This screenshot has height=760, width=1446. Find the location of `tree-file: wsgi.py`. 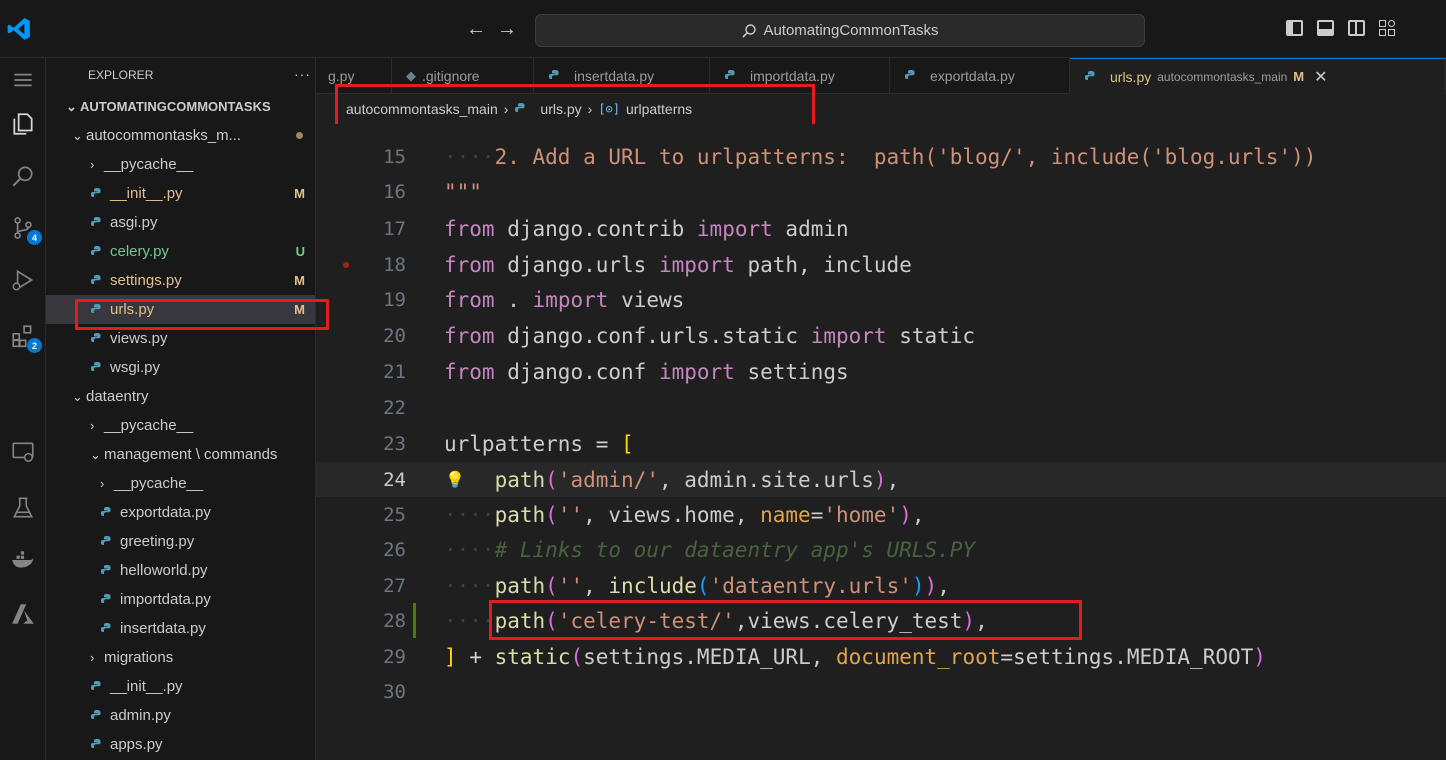

tree-file: wsgi.py is located at coordinates (180, 367).